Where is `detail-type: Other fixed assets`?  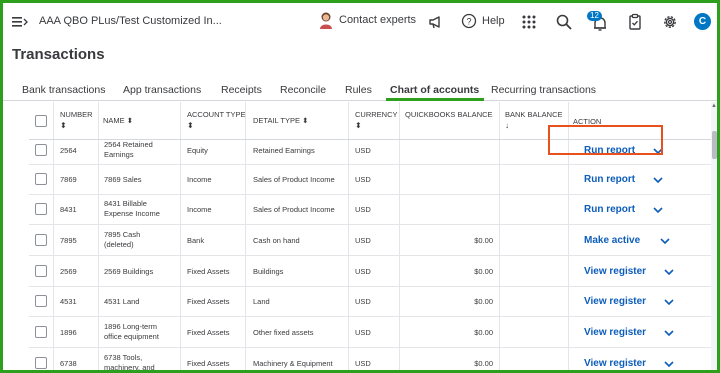
detail-type: Other fixed assets is located at coordinates (283, 332).